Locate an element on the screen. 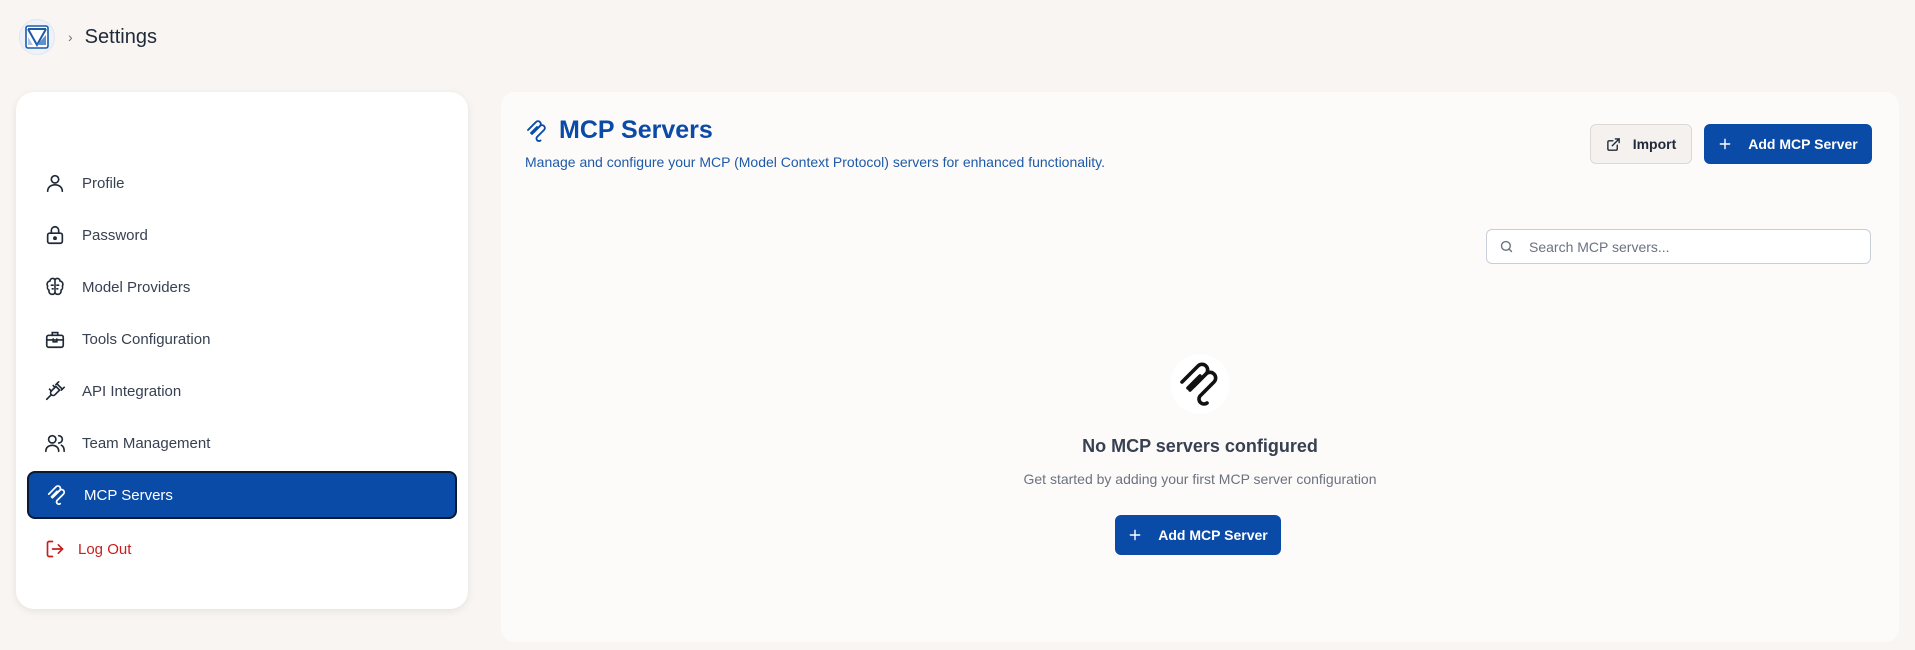  app-logo is located at coordinates (37, 37).